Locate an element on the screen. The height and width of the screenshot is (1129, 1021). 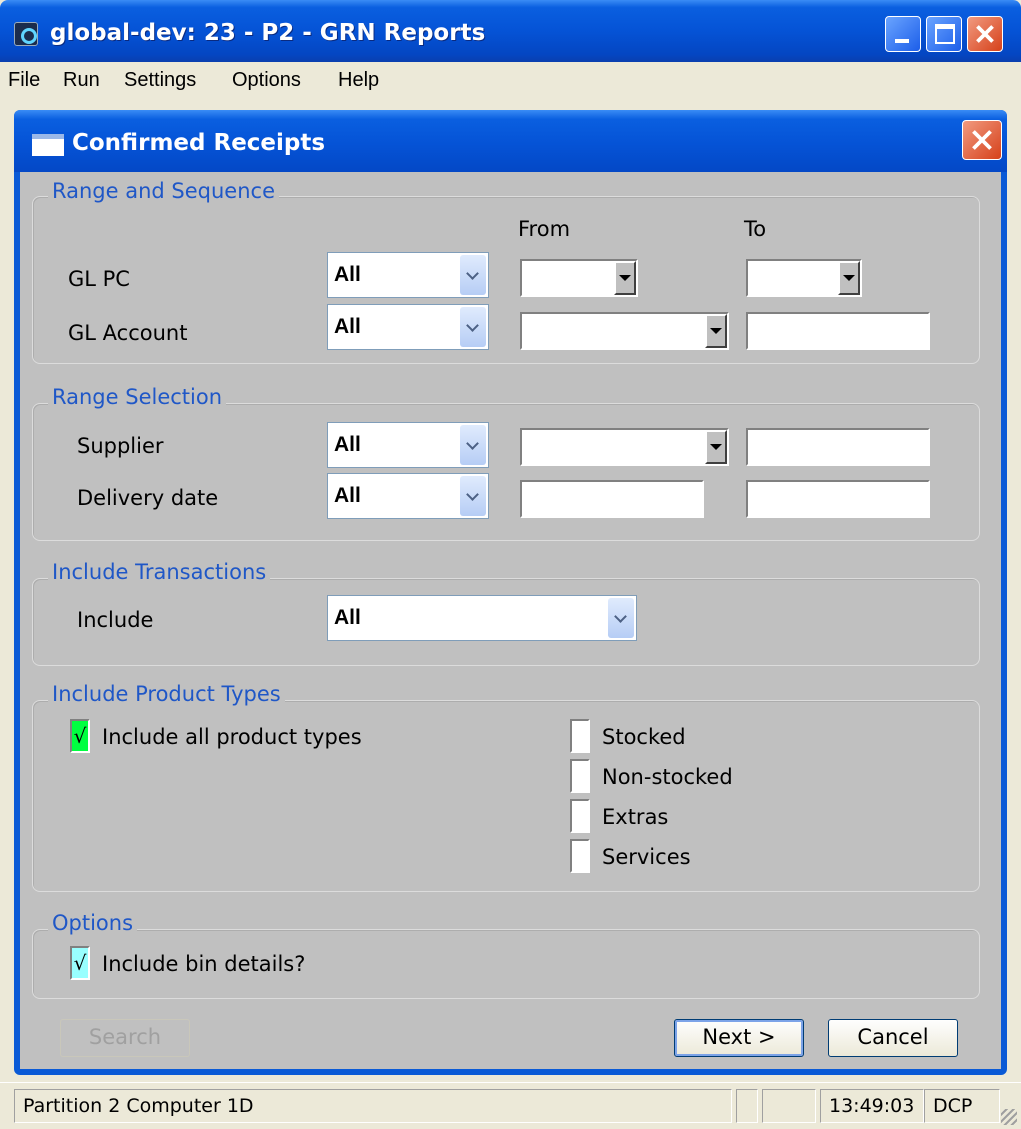
supplier-label: Supplier is located at coordinates (120, 446).